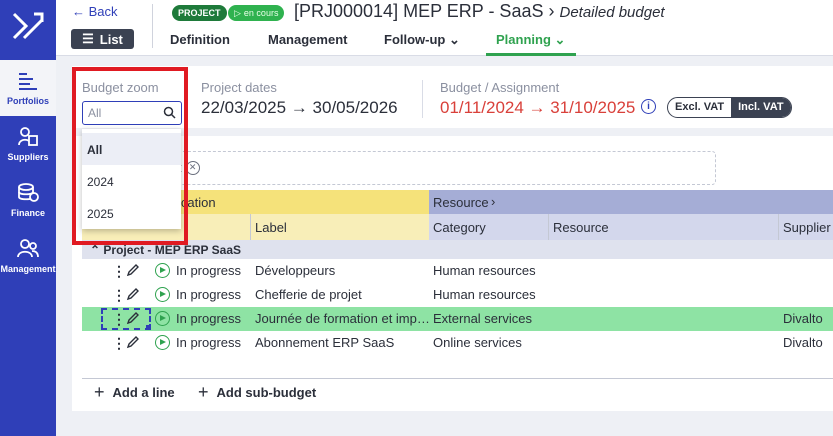  Describe the element at coordinates (325, 342) in the screenshot. I see `label-cell: Abonnement ERP SaaS` at that location.